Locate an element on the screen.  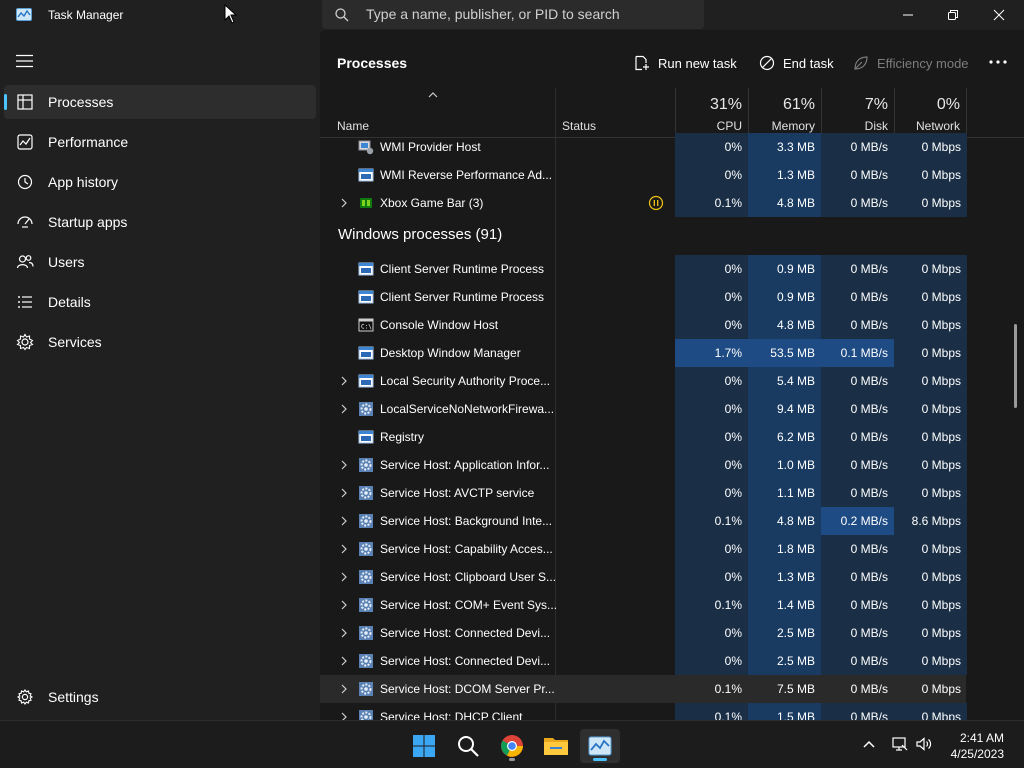
memory-cell: 2.5 MB is located at coordinates (784, 661).